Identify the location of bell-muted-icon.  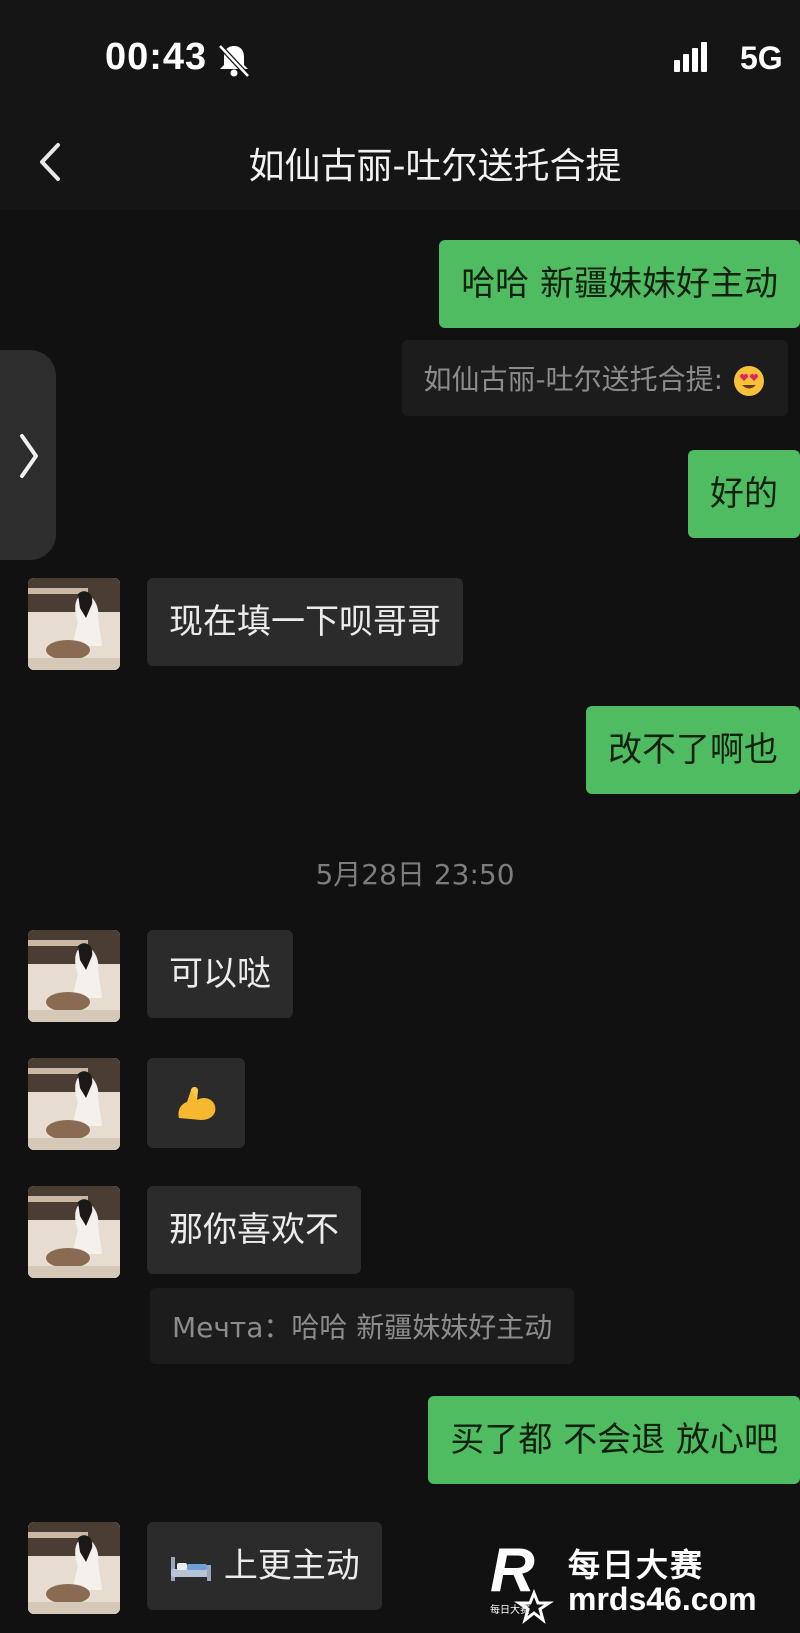
(234, 61).